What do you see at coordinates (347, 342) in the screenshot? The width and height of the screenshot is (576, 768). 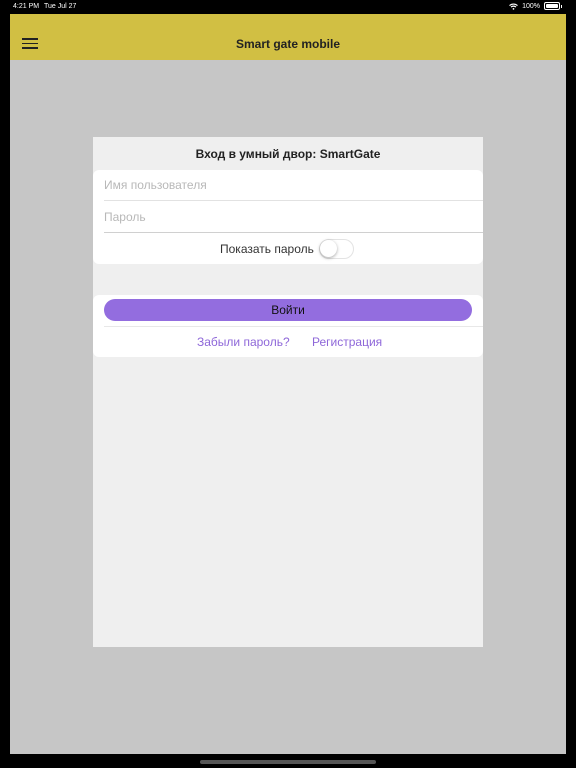 I see `register-link: Регистрация` at bounding box center [347, 342].